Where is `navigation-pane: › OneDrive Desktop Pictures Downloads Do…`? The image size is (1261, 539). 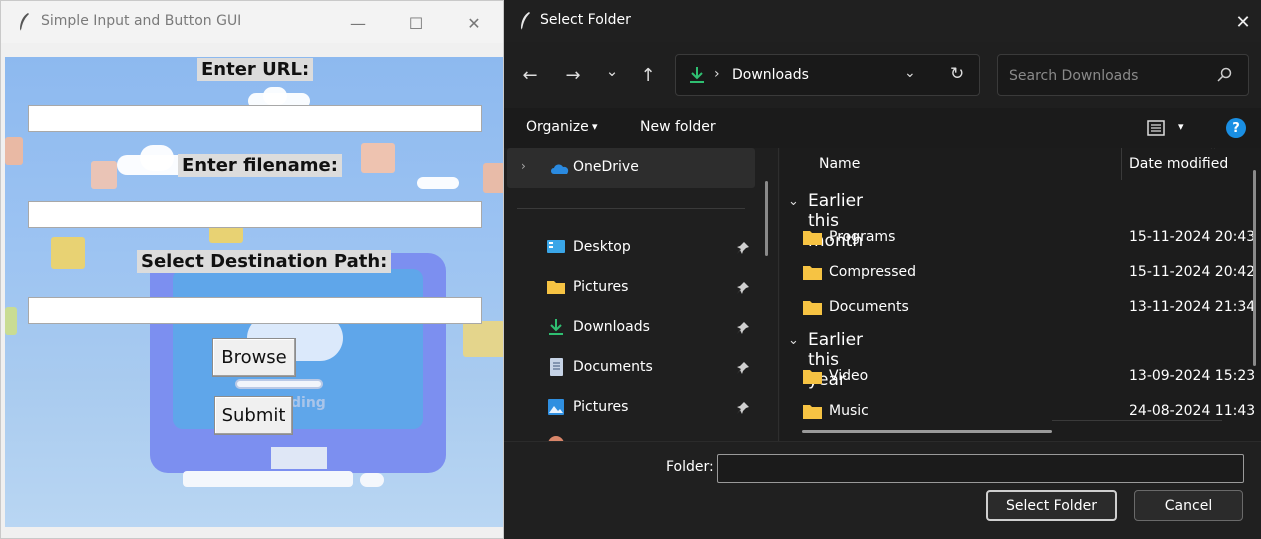 navigation-pane: › OneDrive Desktop Pictures Downloads Do… is located at coordinates (640, 296).